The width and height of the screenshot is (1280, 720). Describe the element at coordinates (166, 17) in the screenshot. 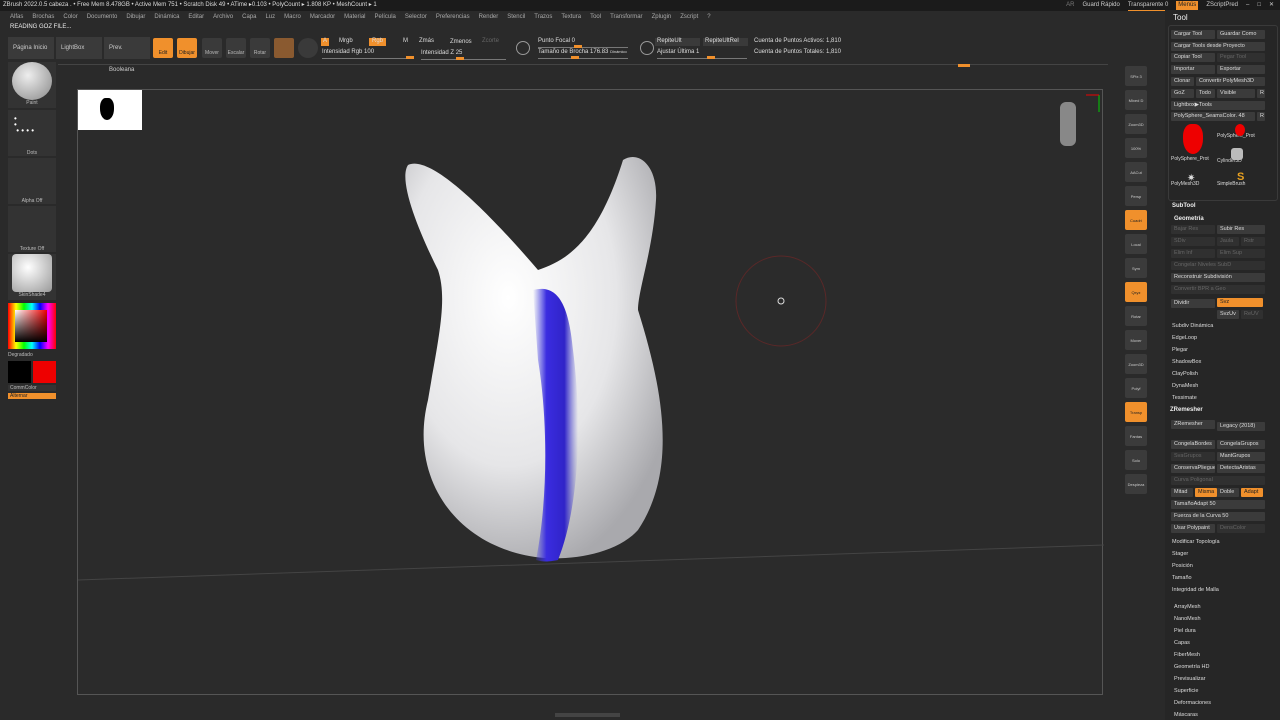

I see `menu-dinmica: Dinámica` at that location.